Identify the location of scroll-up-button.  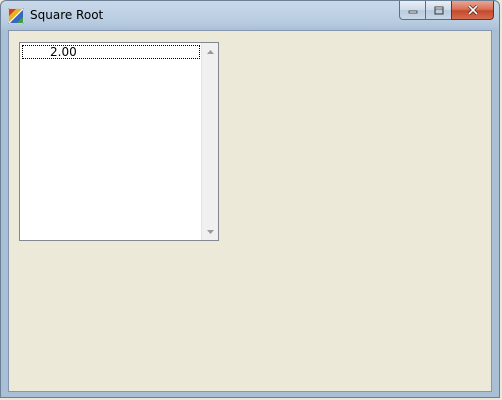
(210, 51).